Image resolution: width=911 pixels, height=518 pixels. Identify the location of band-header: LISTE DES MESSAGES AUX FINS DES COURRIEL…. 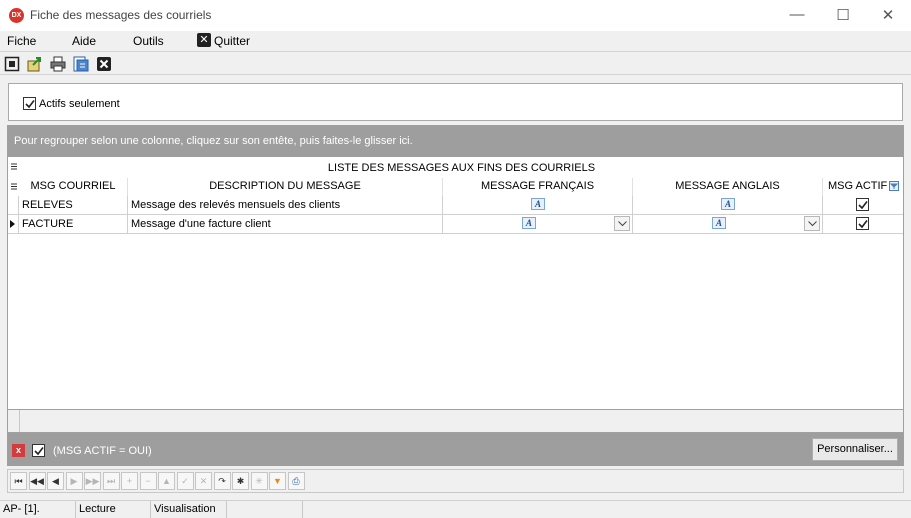
(455, 167).